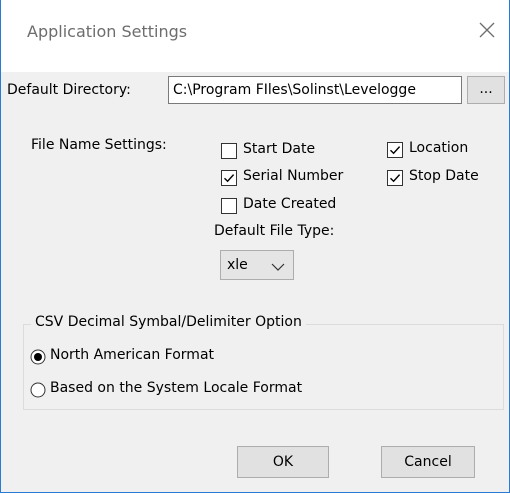 The height and width of the screenshot is (494, 510). What do you see at coordinates (237, 265) in the screenshot?
I see `file-type-value: xle` at bounding box center [237, 265].